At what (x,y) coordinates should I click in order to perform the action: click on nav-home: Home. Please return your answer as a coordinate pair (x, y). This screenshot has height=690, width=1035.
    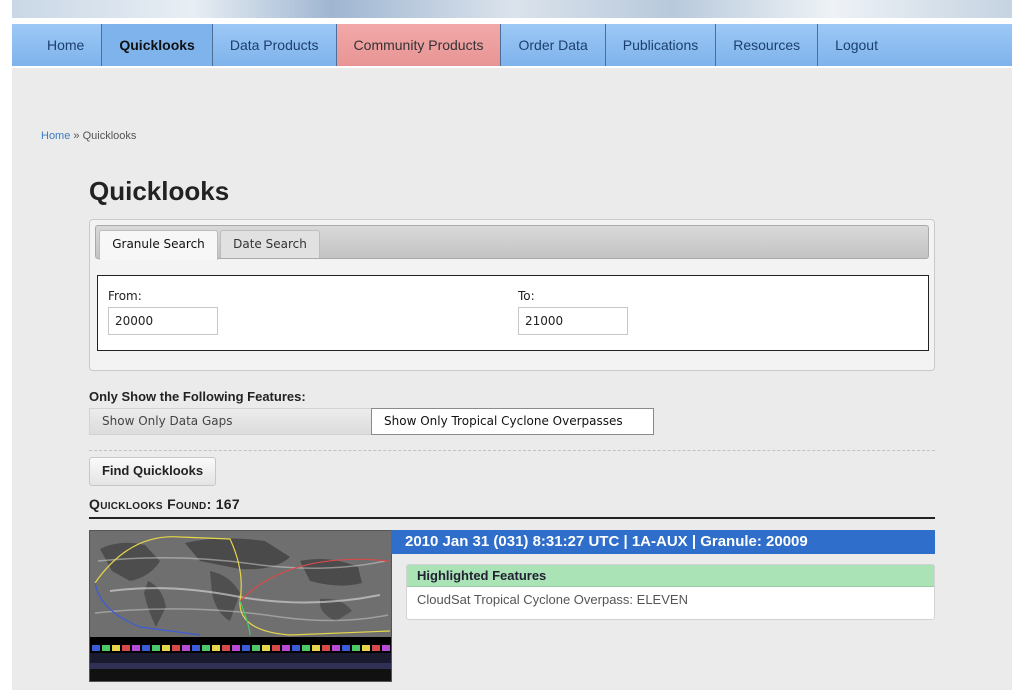
    Looking at the image, I should click on (57, 45).